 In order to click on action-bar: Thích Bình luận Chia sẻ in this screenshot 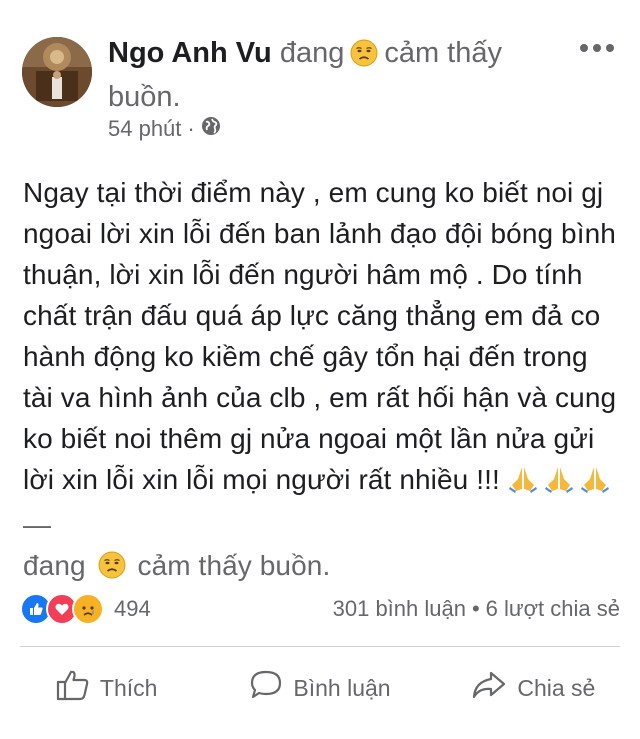, I will do `click(320, 688)`.